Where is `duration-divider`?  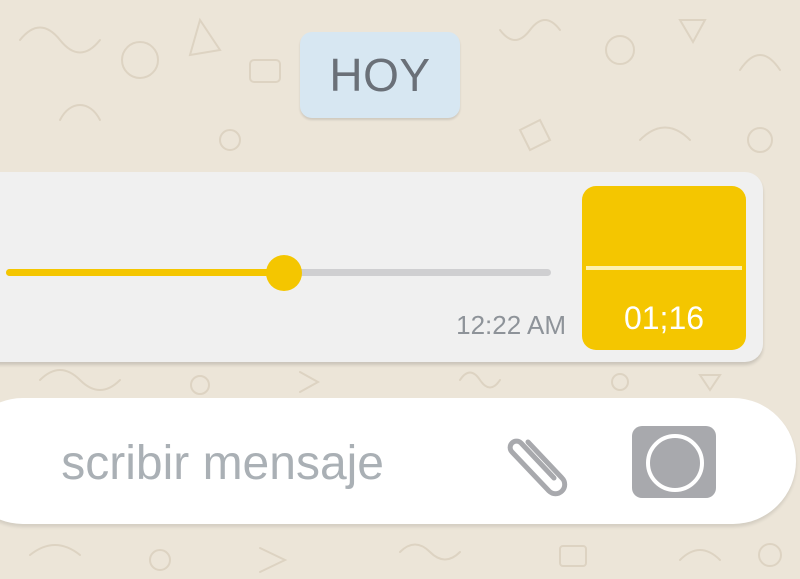
duration-divider is located at coordinates (664, 268).